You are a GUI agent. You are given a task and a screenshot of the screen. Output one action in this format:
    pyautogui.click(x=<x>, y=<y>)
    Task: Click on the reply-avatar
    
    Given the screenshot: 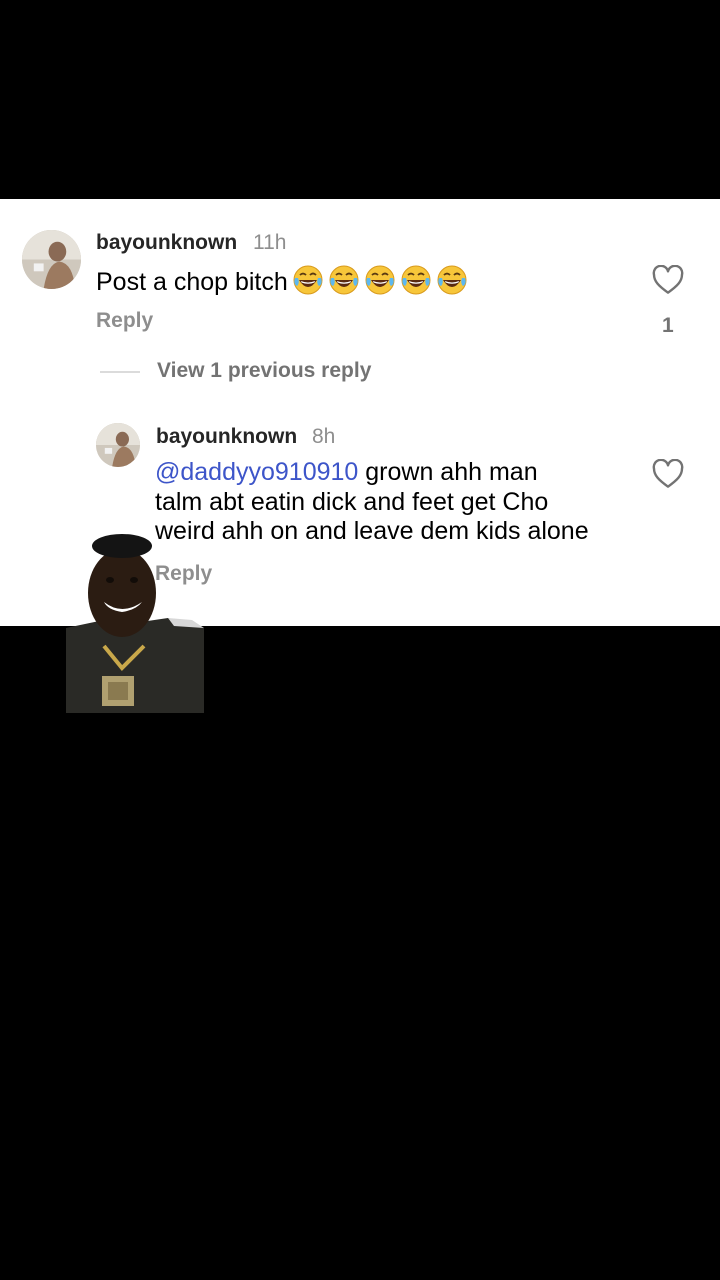 What is the action you would take?
    pyautogui.click(x=118, y=445)
    